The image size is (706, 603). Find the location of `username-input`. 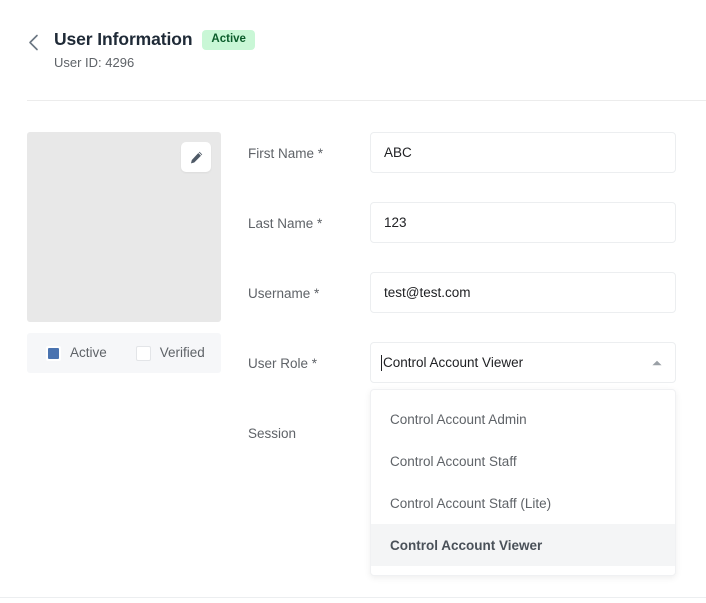

username-input is located at coordinates (523, 292).